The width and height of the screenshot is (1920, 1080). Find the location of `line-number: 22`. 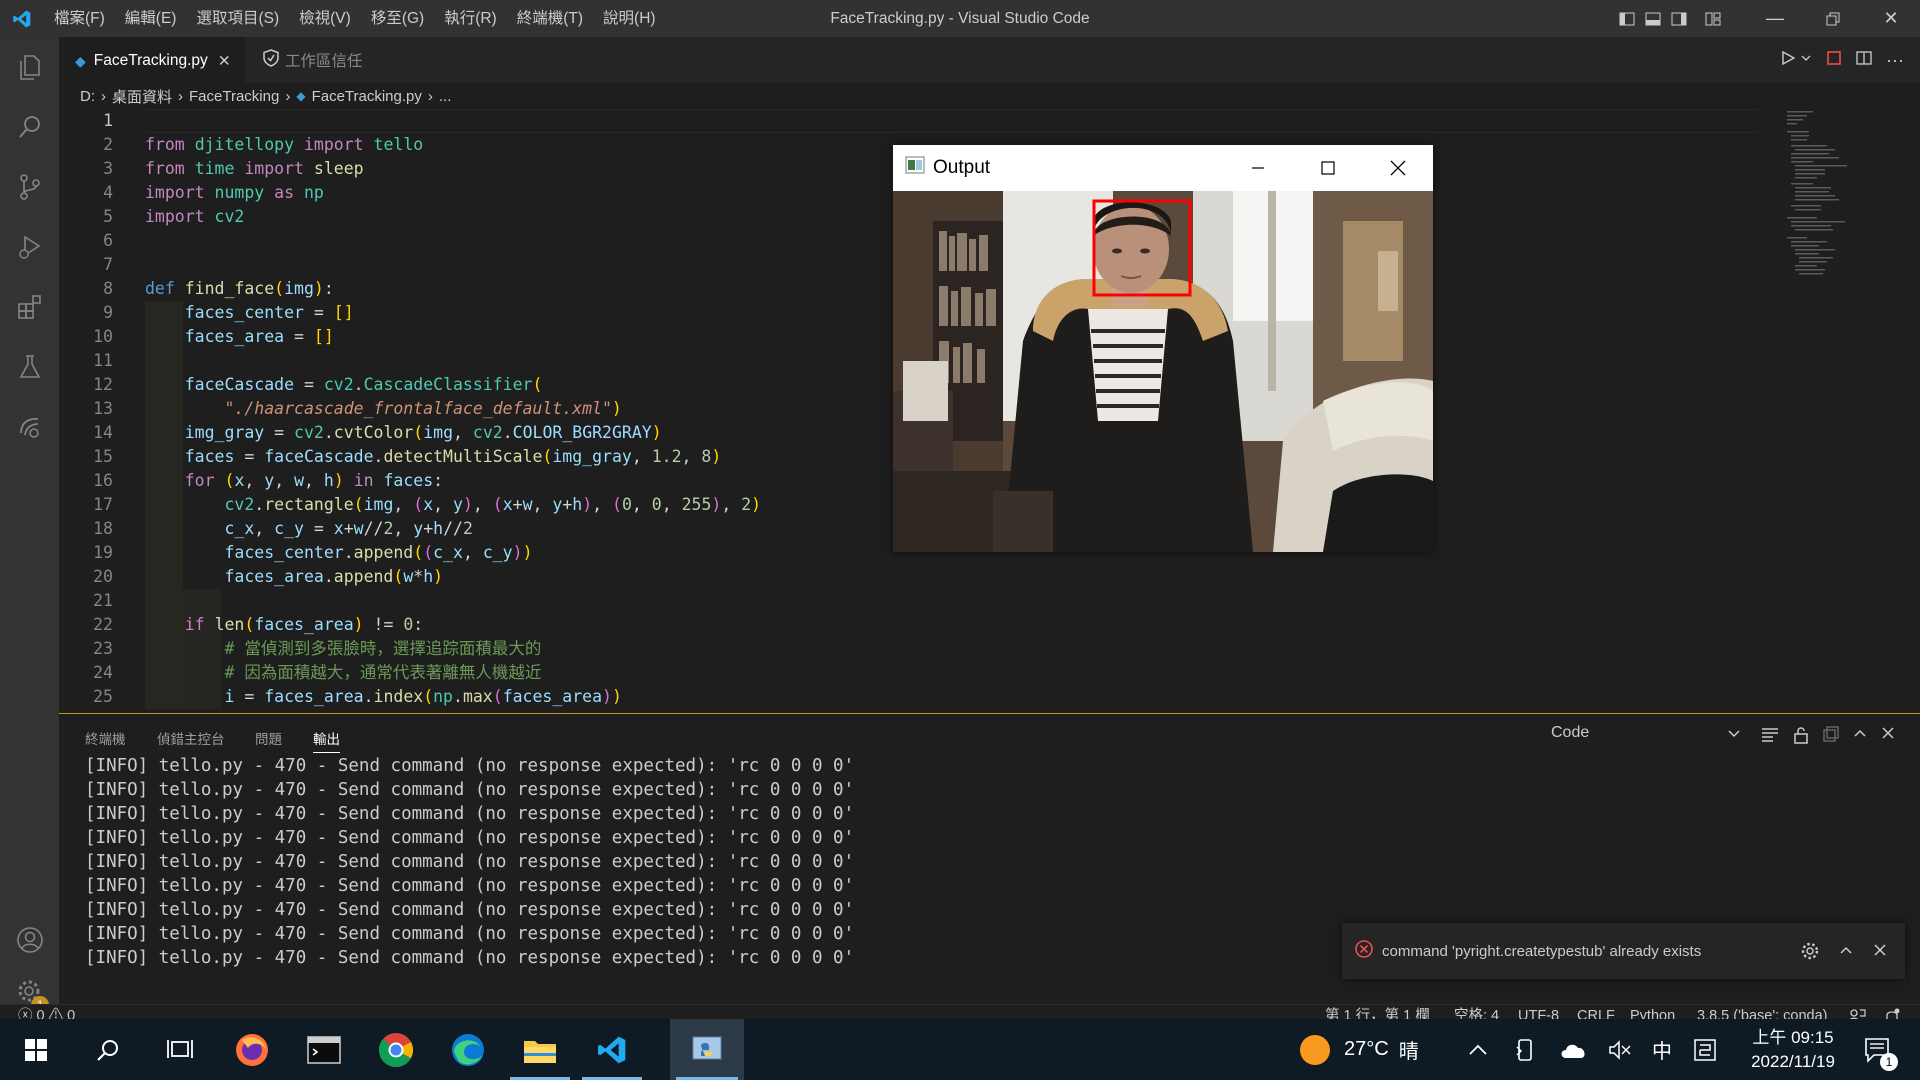

line-number: 22 is located at coordinates (103, 624).